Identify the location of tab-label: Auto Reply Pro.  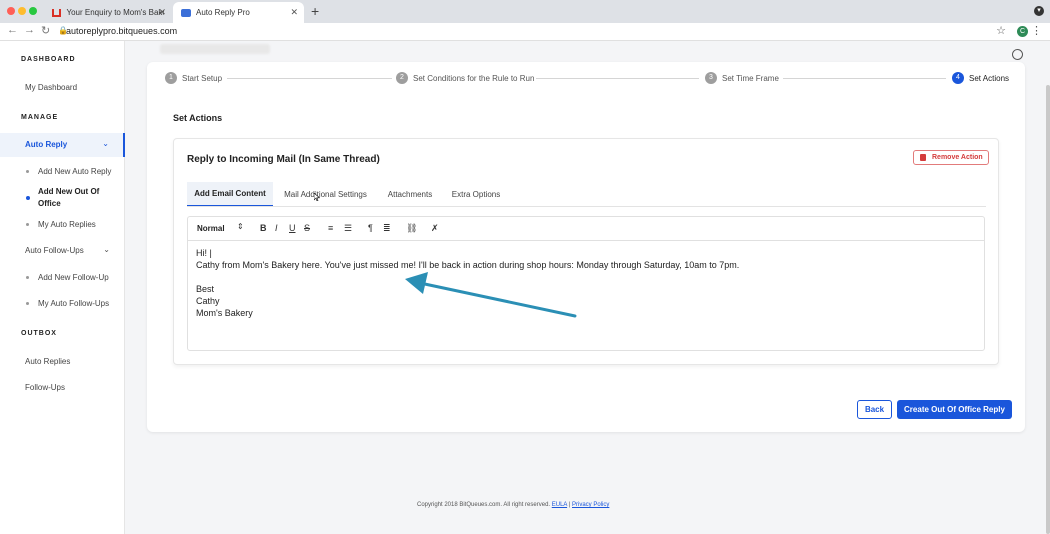
(223, 12).